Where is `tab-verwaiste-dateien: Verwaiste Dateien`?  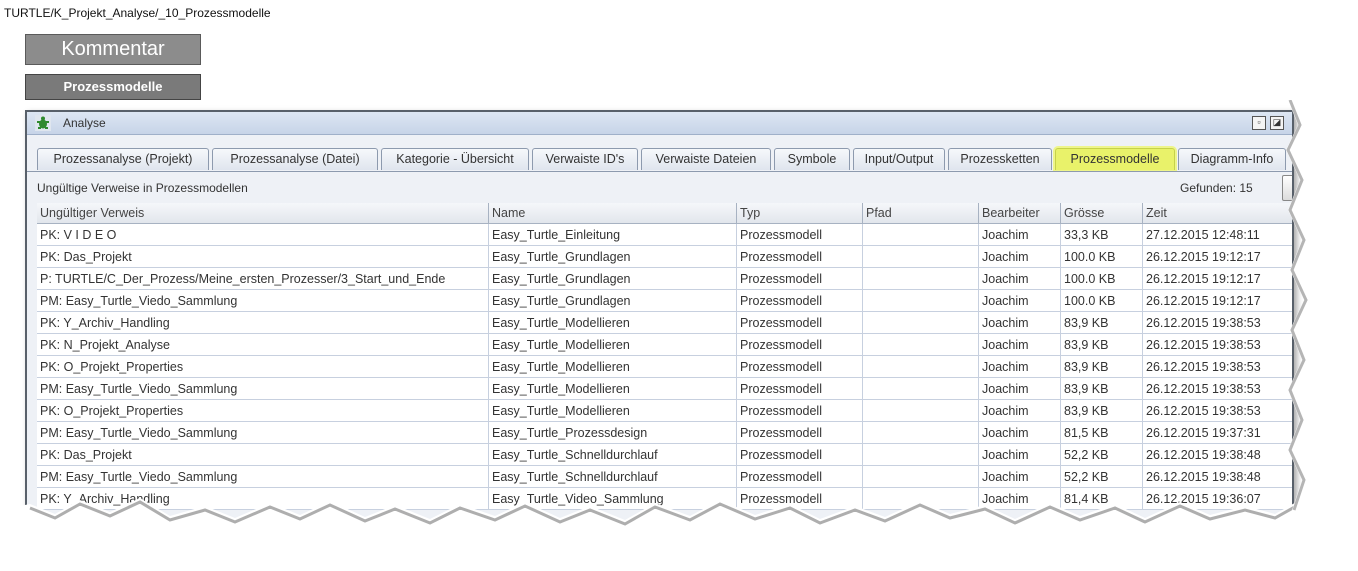 tab-verwaiste-dateien: Verwaiste Dateien is located at coordinates (706, 159).